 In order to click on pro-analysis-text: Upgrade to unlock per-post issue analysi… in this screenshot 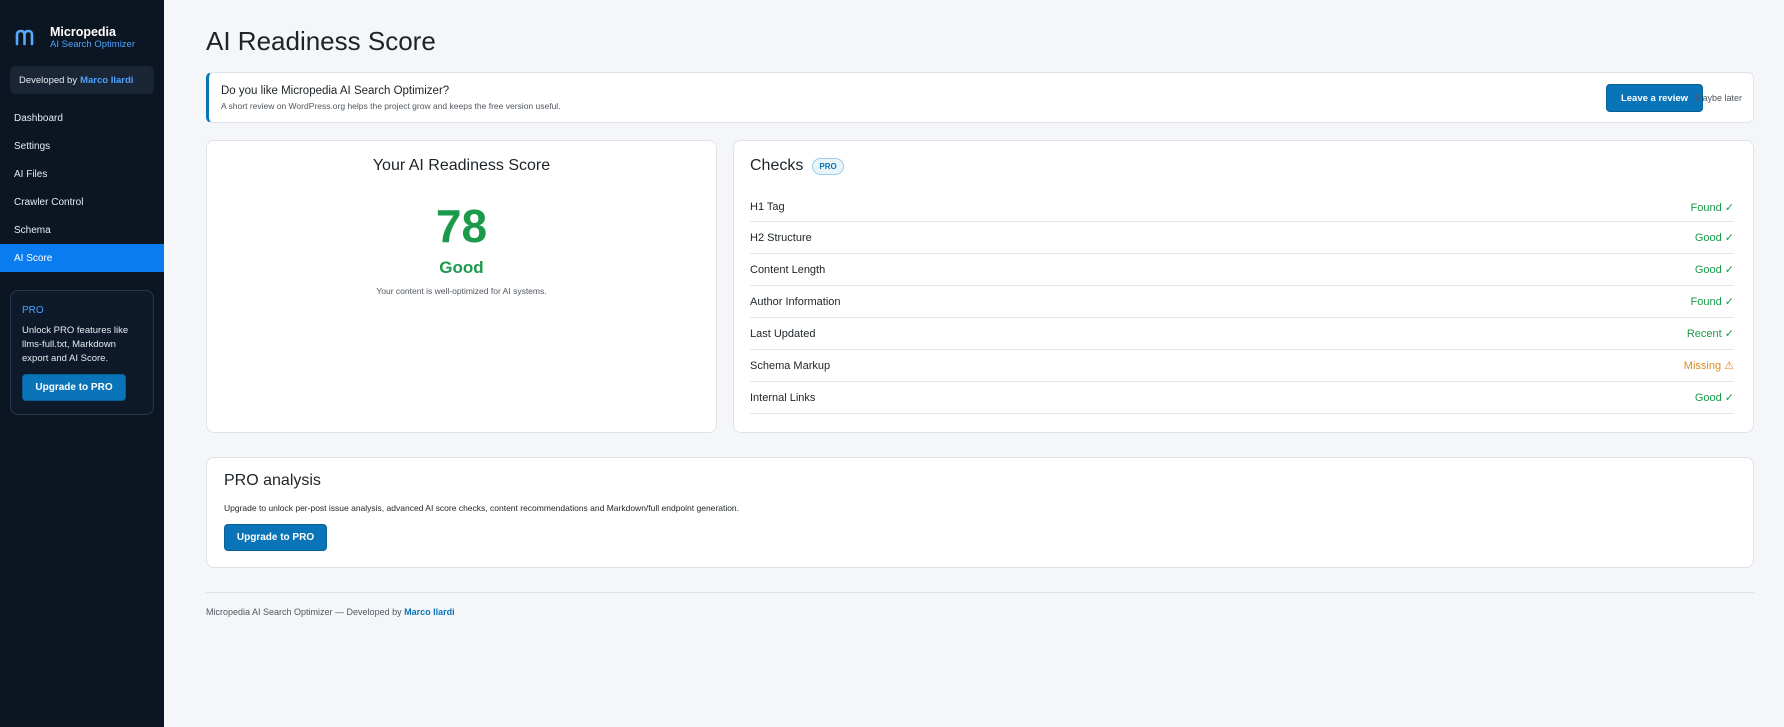, I will do `click(482, 508)`.